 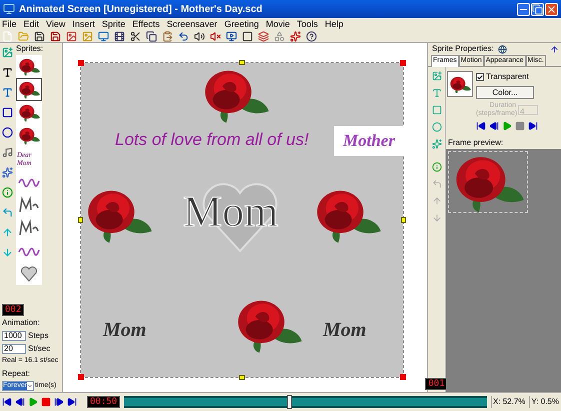 What do you see at coordinates (21, 323) in the screenshot?
I see `animation-label: Animation:` at bounding box center [21, 323].